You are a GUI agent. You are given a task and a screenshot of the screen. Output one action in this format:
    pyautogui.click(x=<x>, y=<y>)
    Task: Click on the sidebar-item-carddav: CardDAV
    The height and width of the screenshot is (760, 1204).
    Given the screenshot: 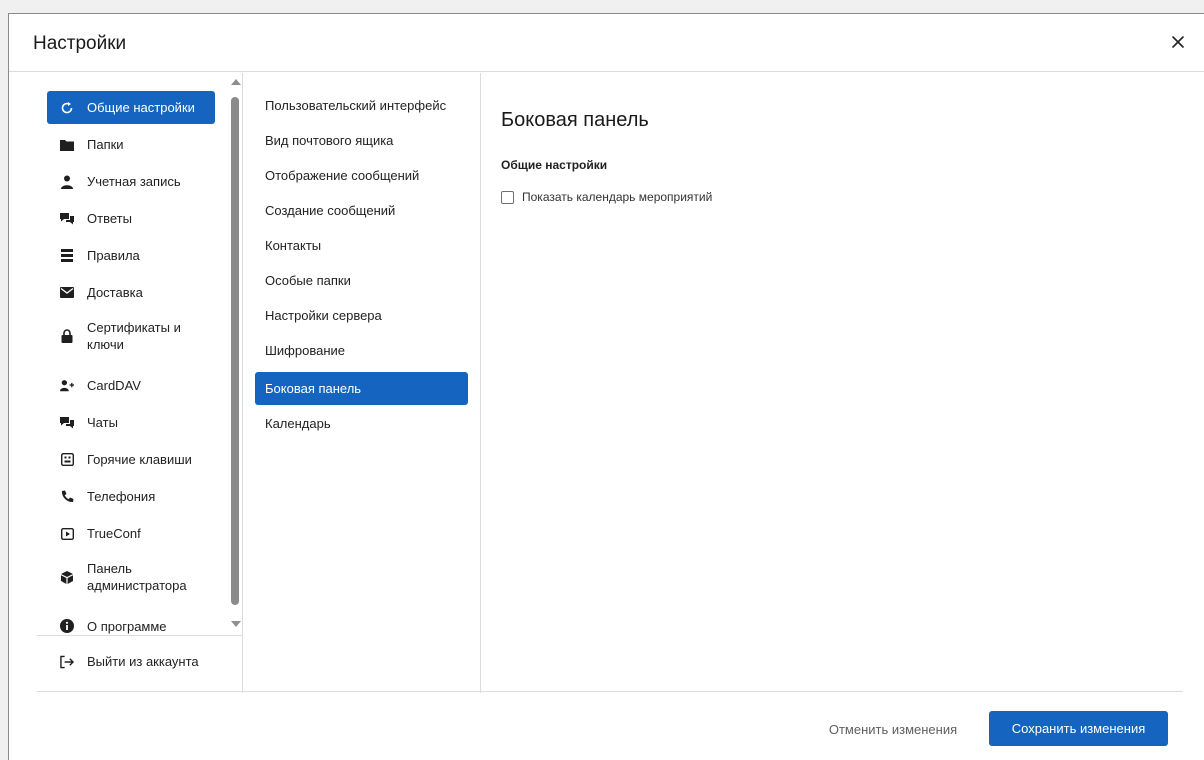 What is the action you would take?
    pyautogui.click(x=131, y=385)
    